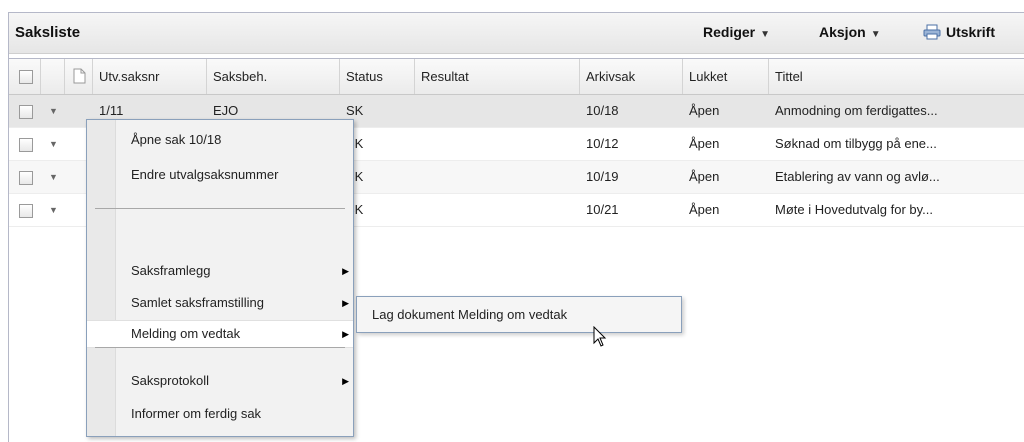 The height and width of the screenshot is (442, 1024). What do you see at coordinates (932, 33) in the screenshot?
I see `printer-icon` at bounding box center [932, 33].